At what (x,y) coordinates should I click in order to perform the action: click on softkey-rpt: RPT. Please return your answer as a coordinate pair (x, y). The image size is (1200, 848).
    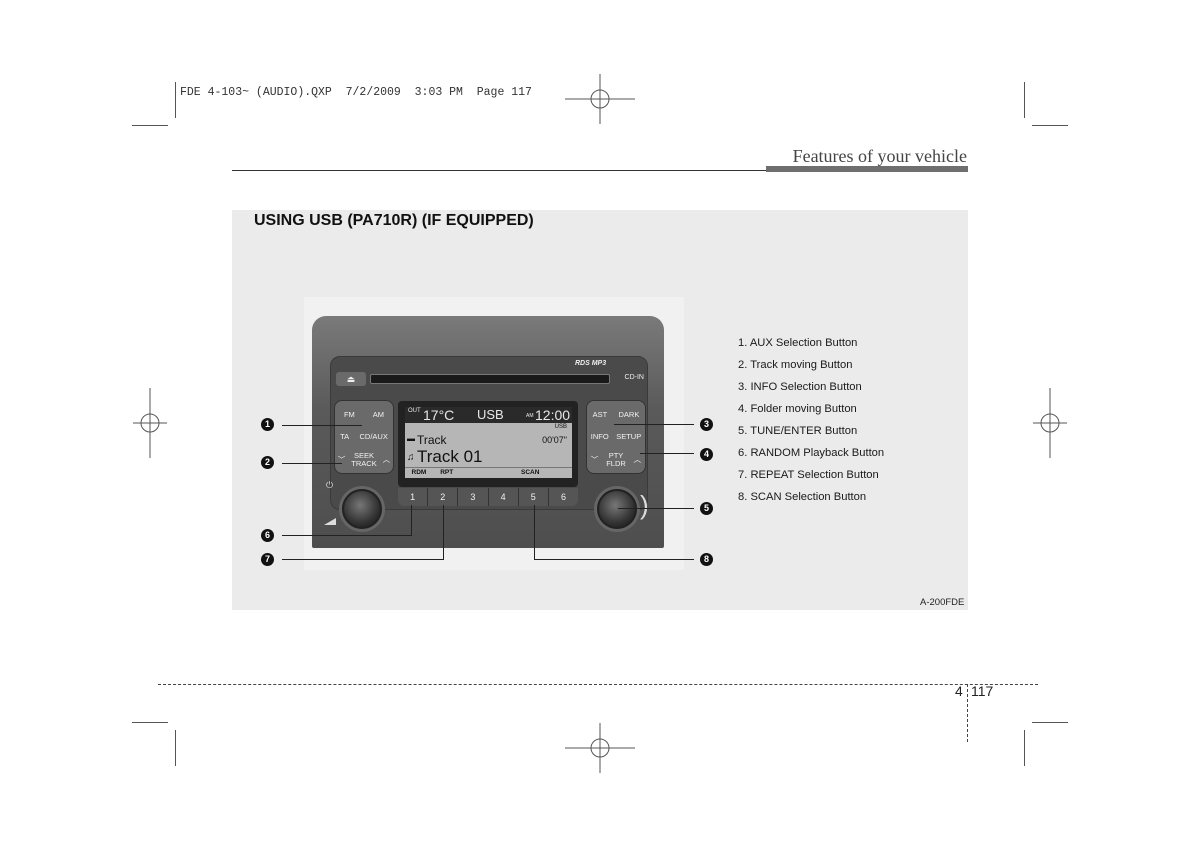
    Looking at the image, I should click on (447, 472).